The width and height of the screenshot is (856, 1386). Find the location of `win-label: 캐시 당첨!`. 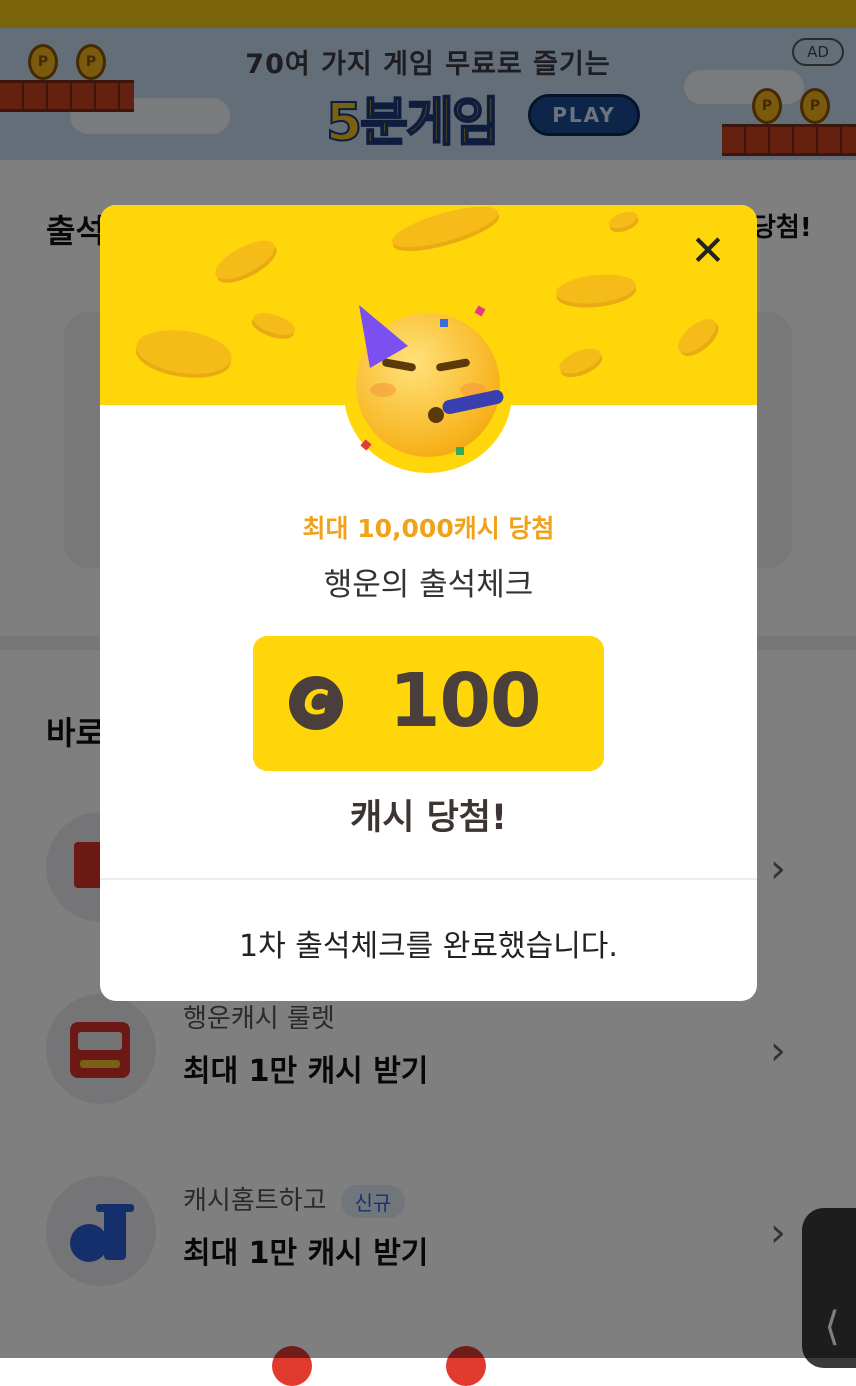

win-label: 캐시 당첨! is located at coordinates (428, 818).